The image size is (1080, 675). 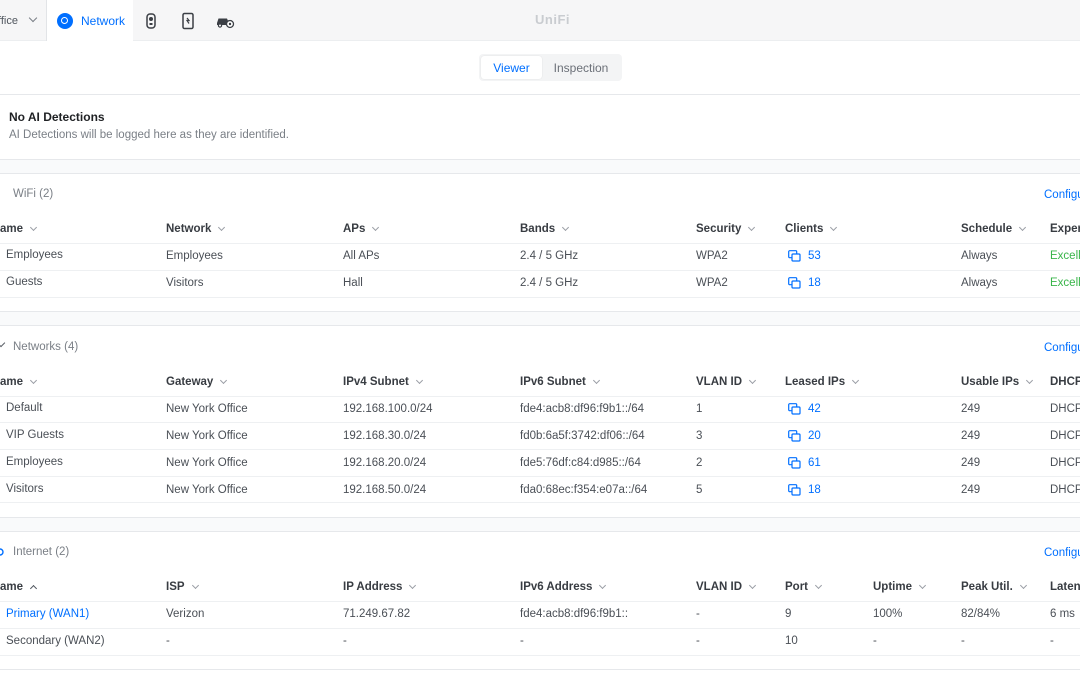 I want to click on wifi-name: Employees, so click(x=34, y=255).